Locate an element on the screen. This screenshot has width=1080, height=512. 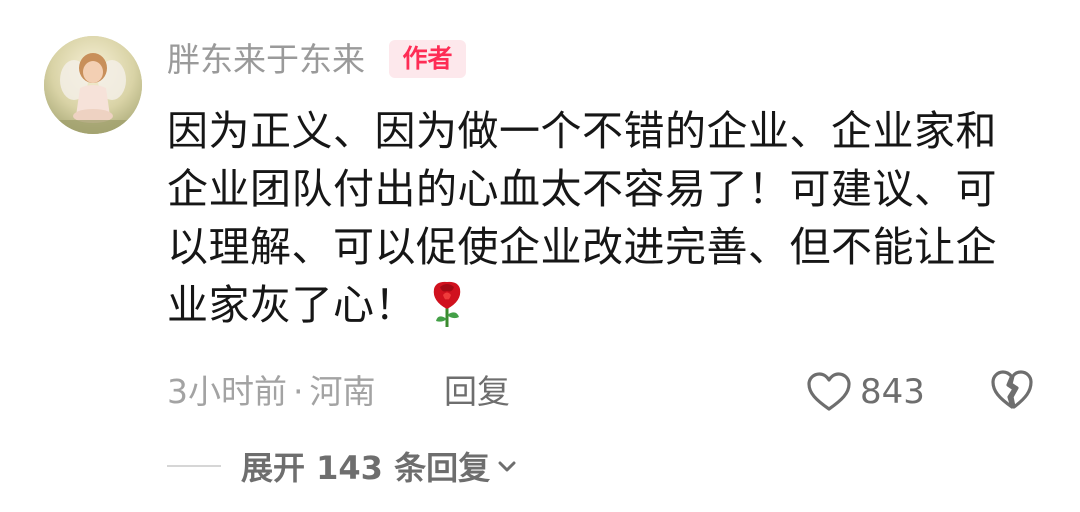
comment-location: 河南 is located at coordinates (342, 391).